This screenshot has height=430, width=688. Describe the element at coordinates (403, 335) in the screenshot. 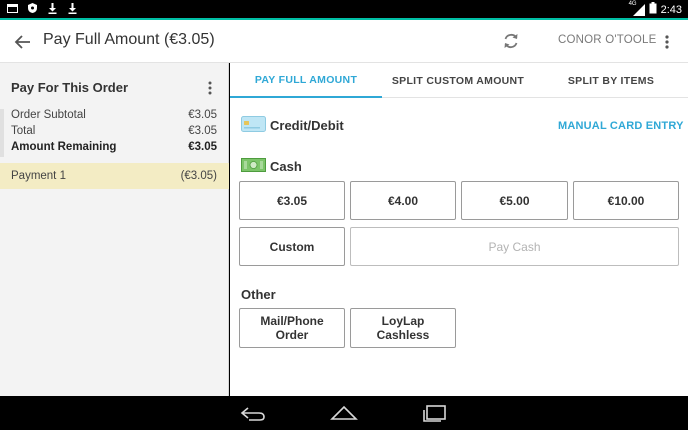

I see `loylap-cashless-line2: Cashless` at that location.